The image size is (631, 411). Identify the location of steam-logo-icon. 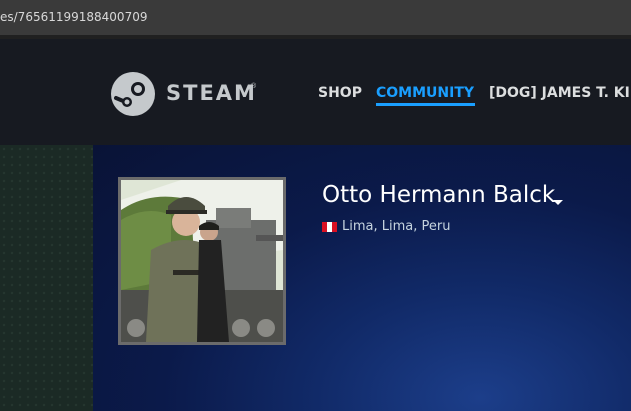
(133, 94).